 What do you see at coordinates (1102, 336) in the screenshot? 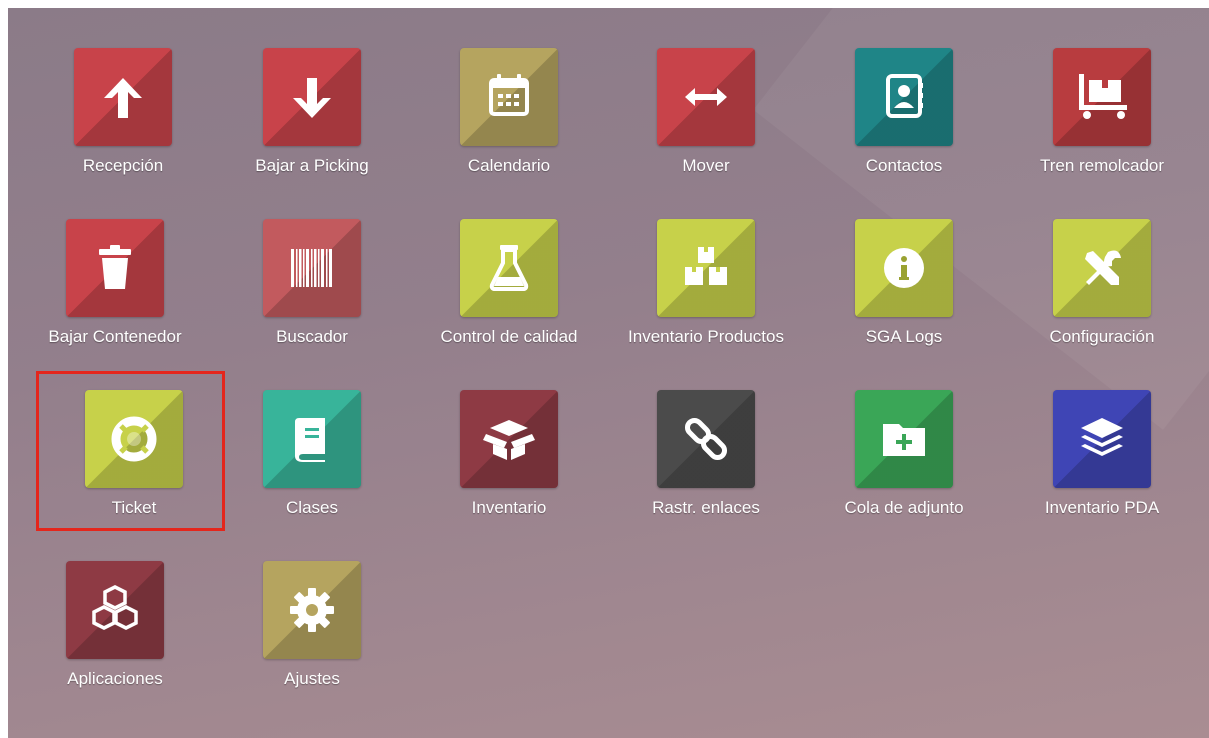
I see `app-label: Configuración` at bounding box center [1102, 336].